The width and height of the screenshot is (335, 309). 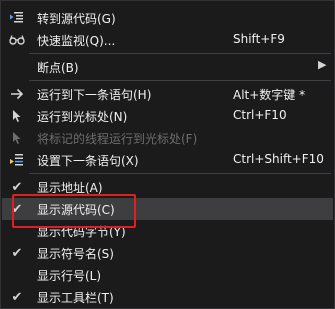 What do you see at coordinates (75, 298) in the screenshot?
I see `menu-item-label: 显示工具栏(T)` at bounding box center [75, 298].